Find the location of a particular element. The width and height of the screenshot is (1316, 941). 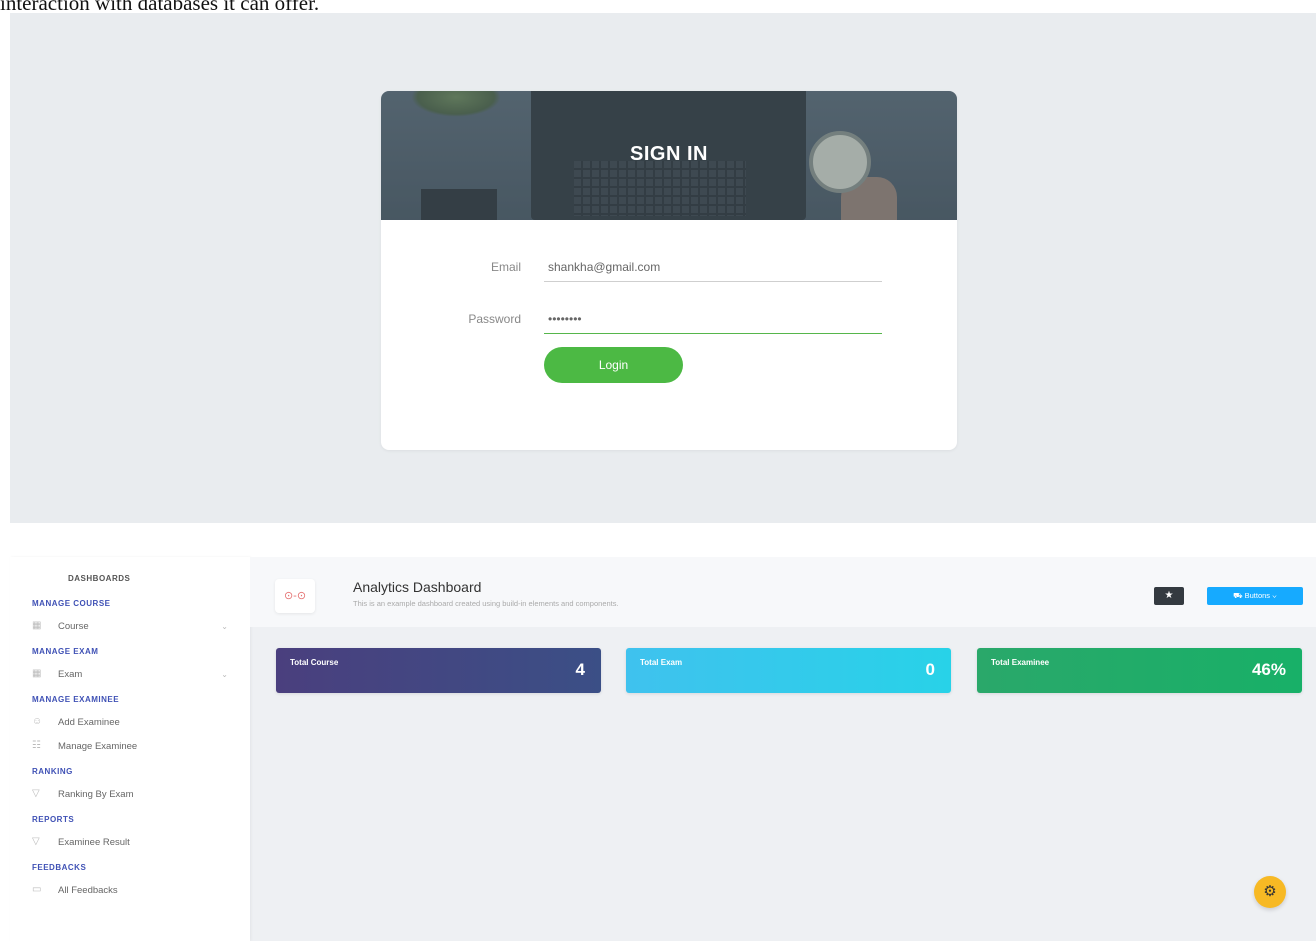

stat-label: Total Examinee is located at coordinates (1020, 662).